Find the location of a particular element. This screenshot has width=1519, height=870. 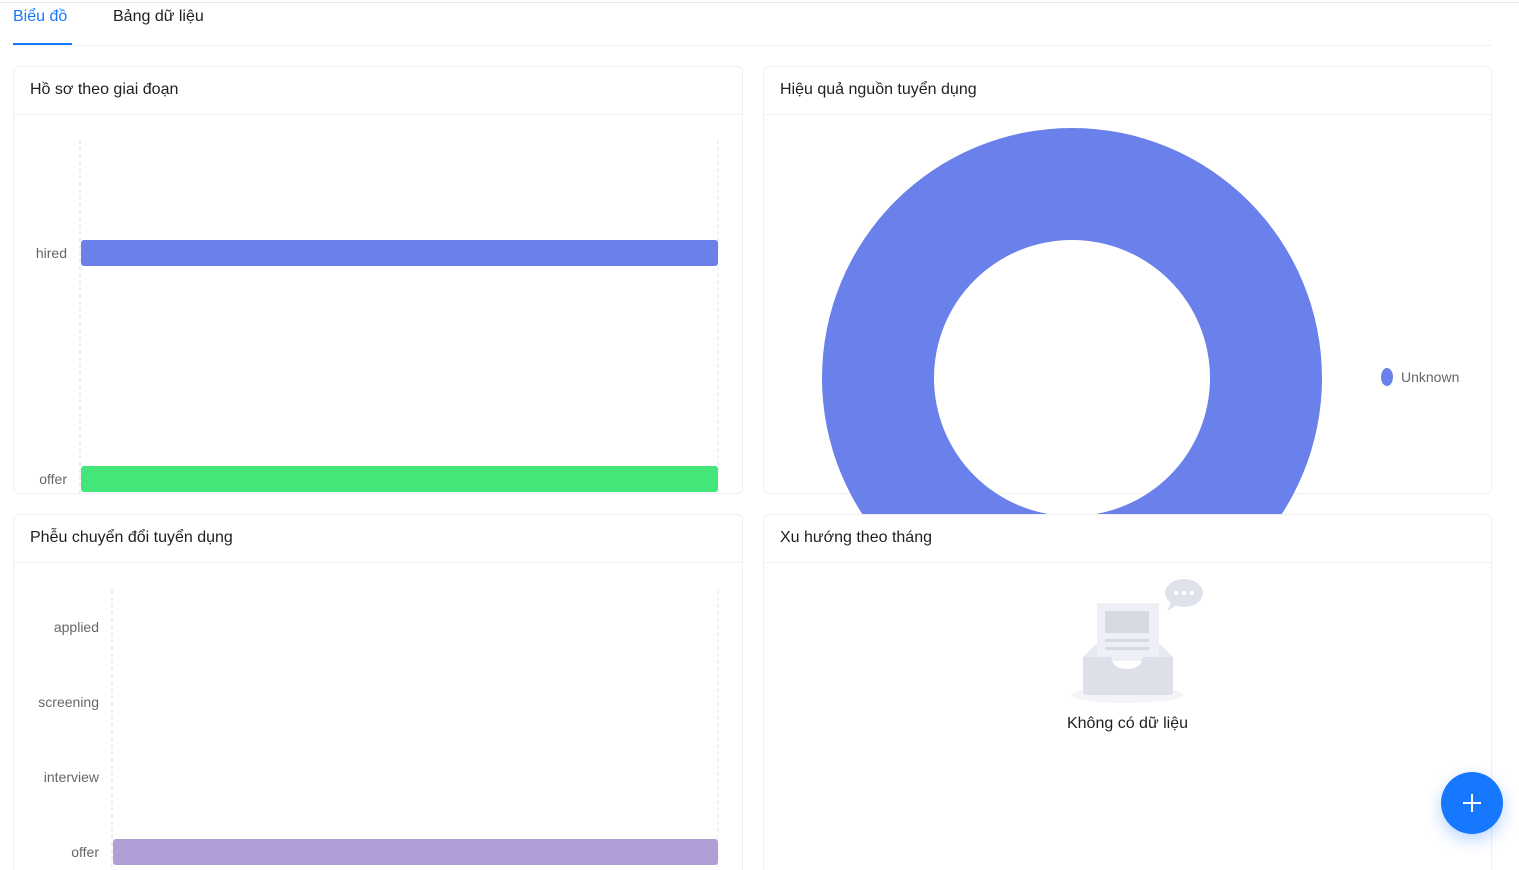

legend-marker-unknown is located at coordinates (1387, 377).